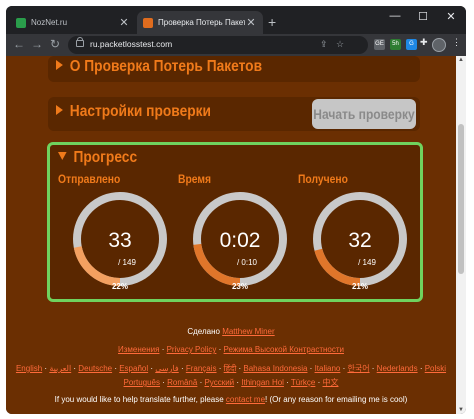 The width and height of the screenshot is (474, 419). I want to click on packetloss-favicon-icon, so click(148, 22).